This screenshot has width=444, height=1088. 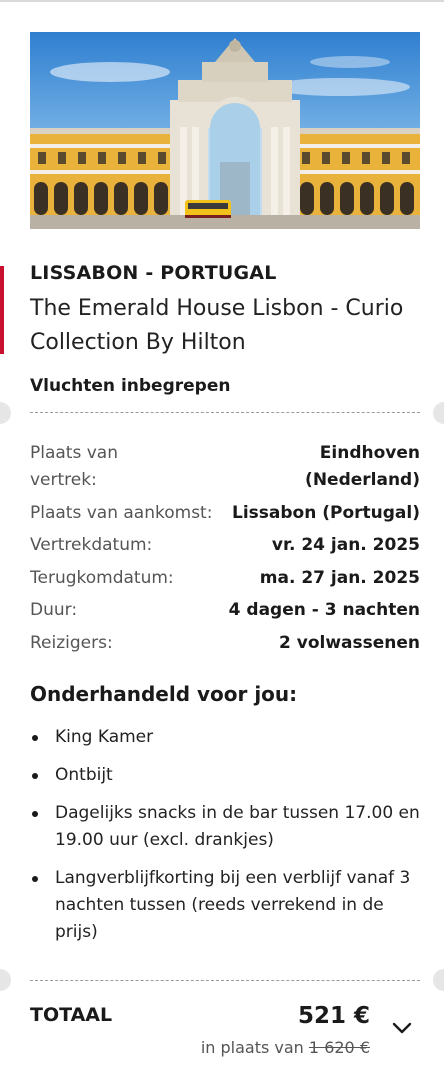 I want to click on detail-label: Plaats van aankomst:, so click(x=121, y=512).